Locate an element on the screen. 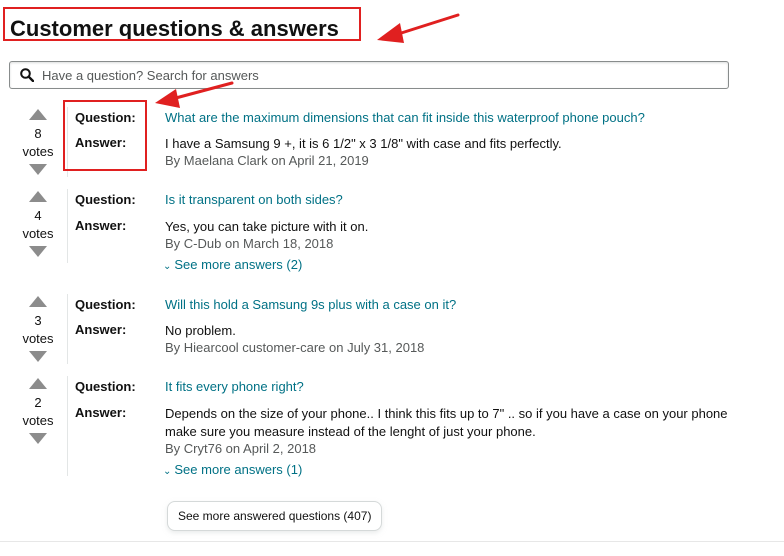 The image size is (784, 556). answer-text: Yes, you can take picture with it on. is located at coordinates (267, 226).